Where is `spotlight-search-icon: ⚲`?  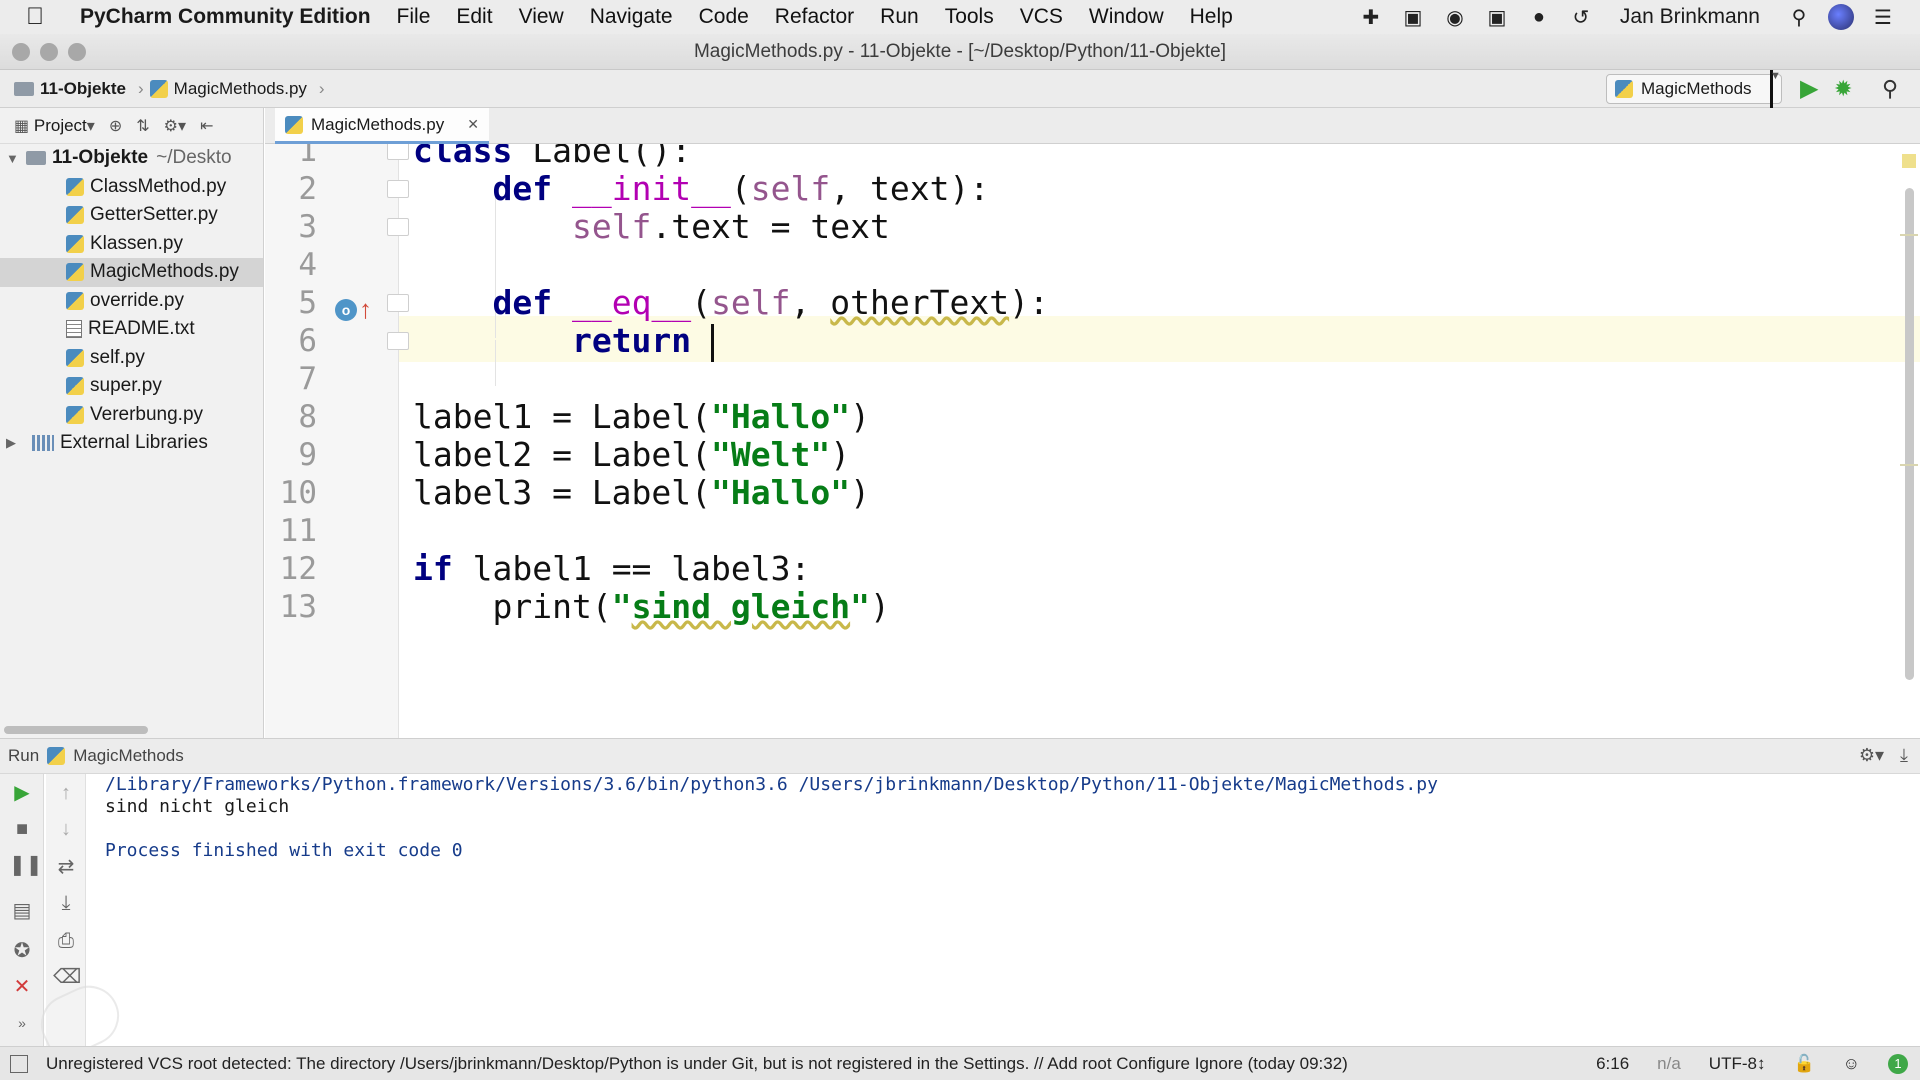
spotlight-search-icon: ⚲ is located at coordinates (1799, 17).